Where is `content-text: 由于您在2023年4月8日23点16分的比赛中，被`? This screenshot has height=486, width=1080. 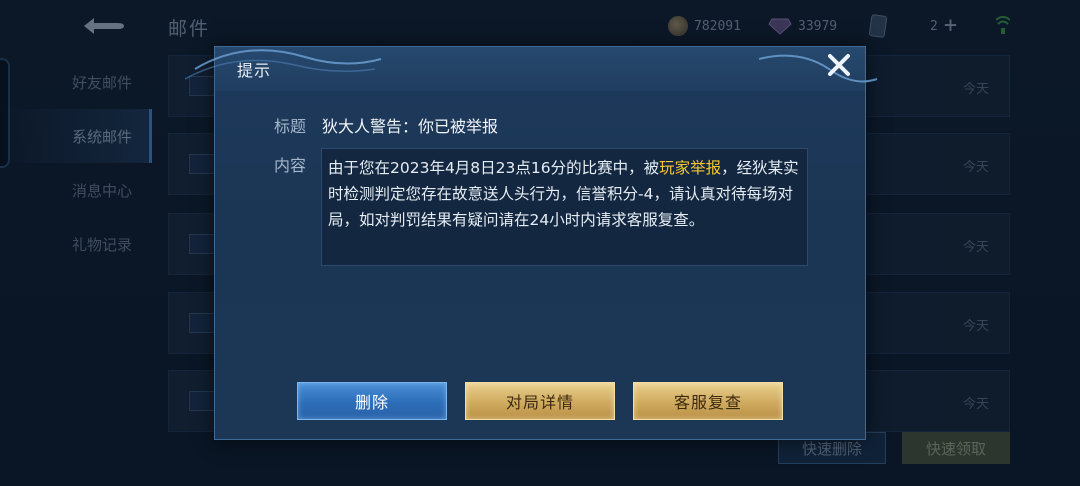 content-text: 由于您在2023年4月8日23点16分的比赛中，被 is located at coordinates (494, 168).